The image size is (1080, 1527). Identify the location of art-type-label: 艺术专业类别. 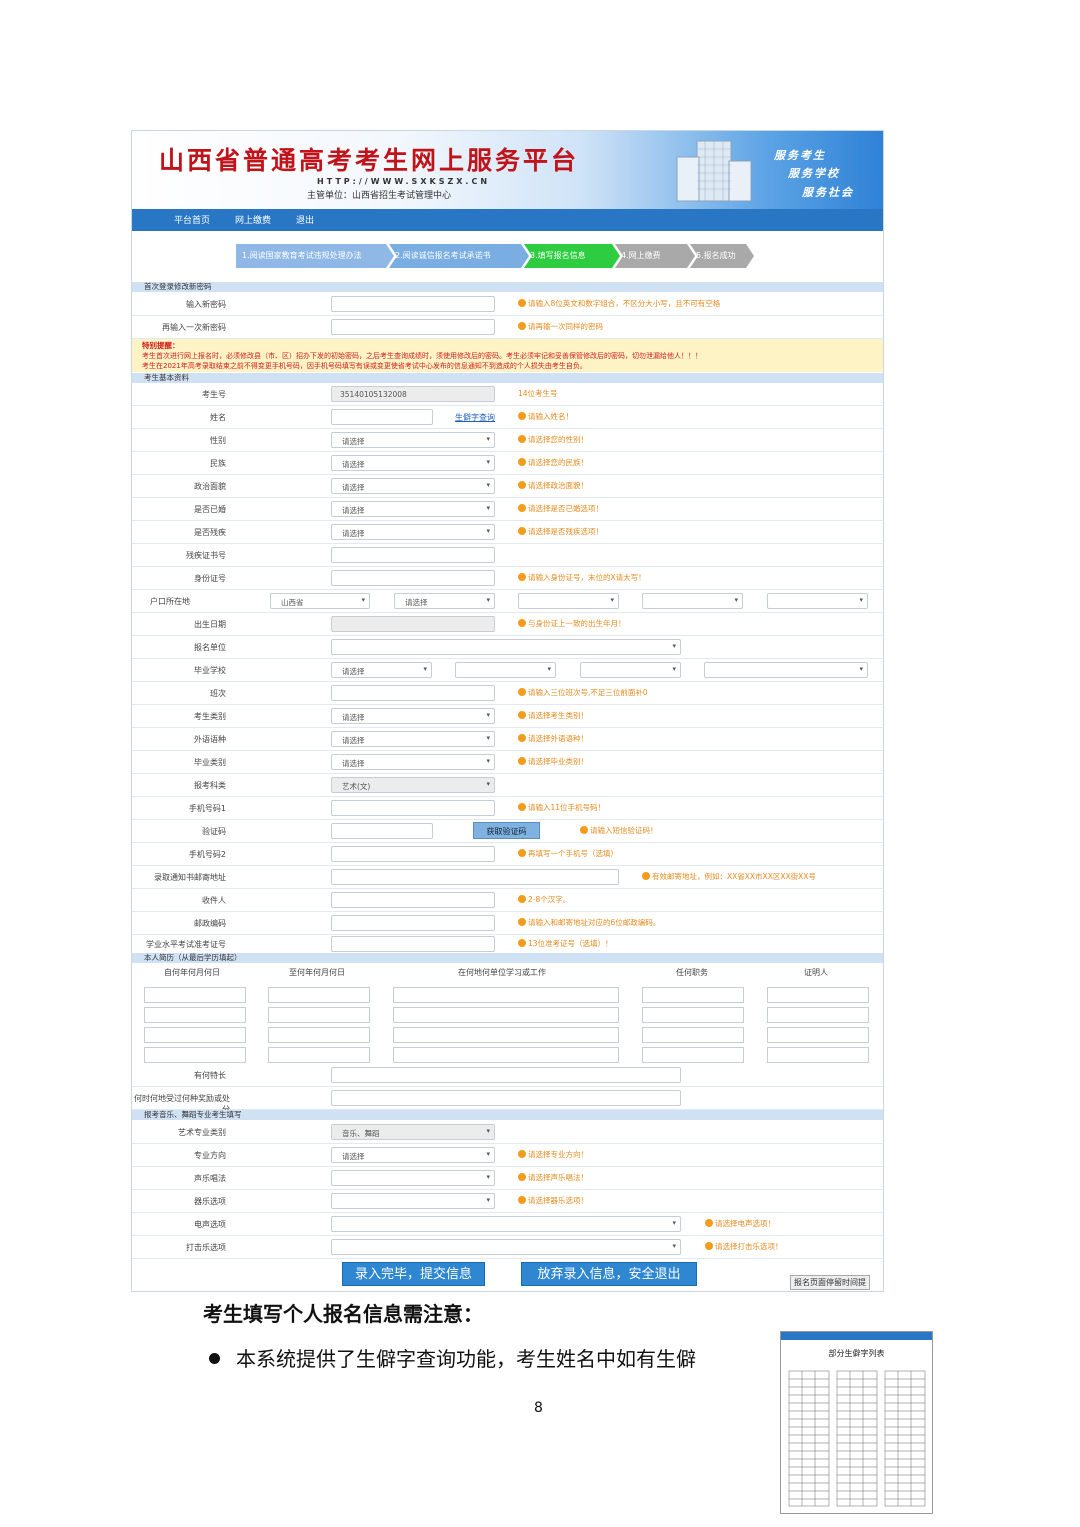
(202, 1132).